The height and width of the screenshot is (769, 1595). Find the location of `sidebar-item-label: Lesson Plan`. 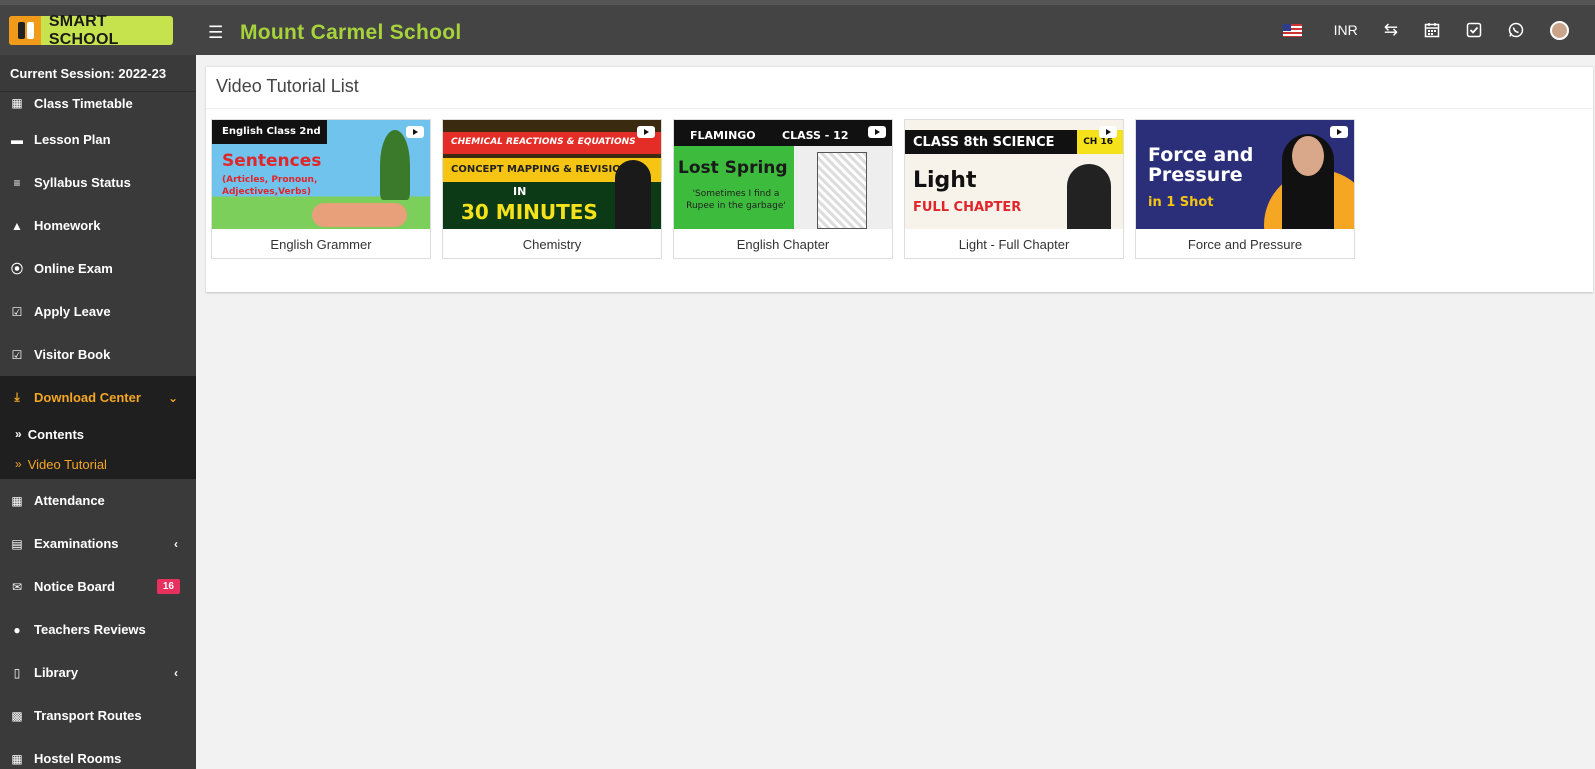

sidebar-item-label: Lesson Plan is located at coordinates (72, 139).